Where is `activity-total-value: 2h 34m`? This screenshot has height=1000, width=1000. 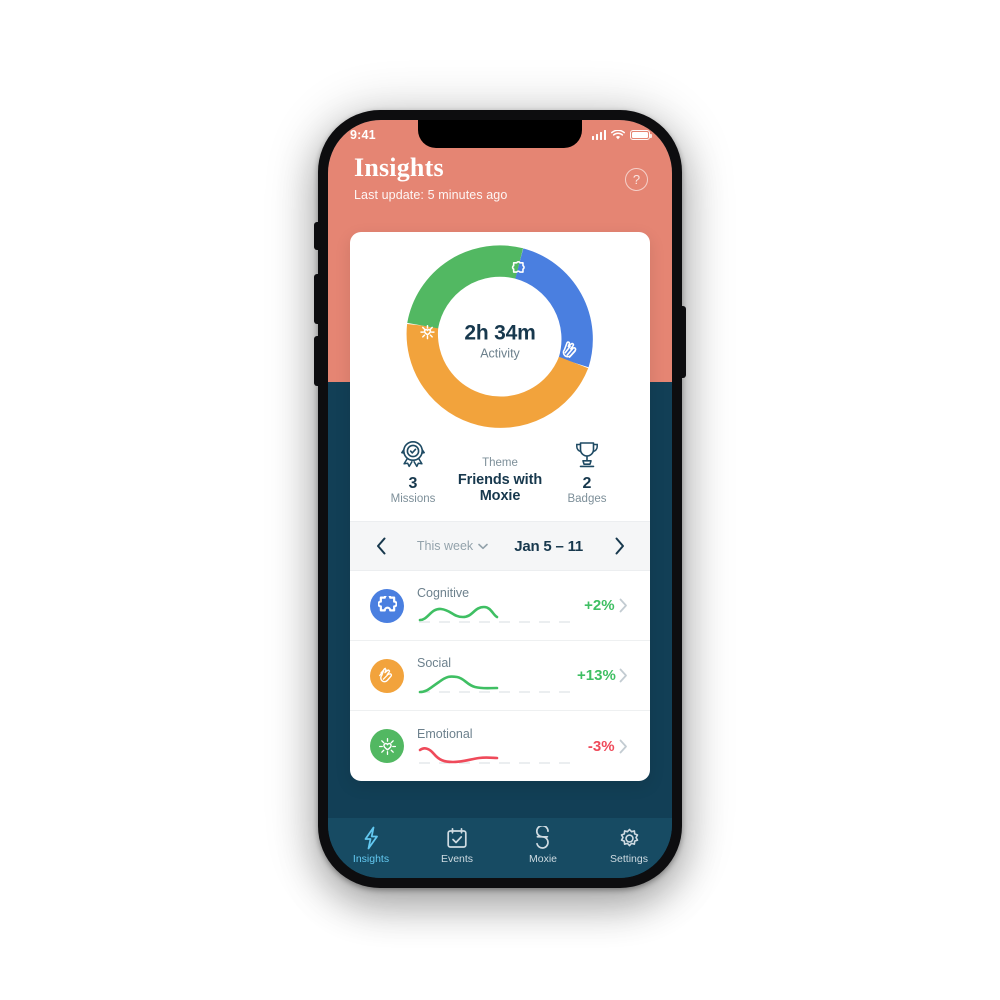 activity-total-value: 2h 34m is located at coordinates (500, 333).